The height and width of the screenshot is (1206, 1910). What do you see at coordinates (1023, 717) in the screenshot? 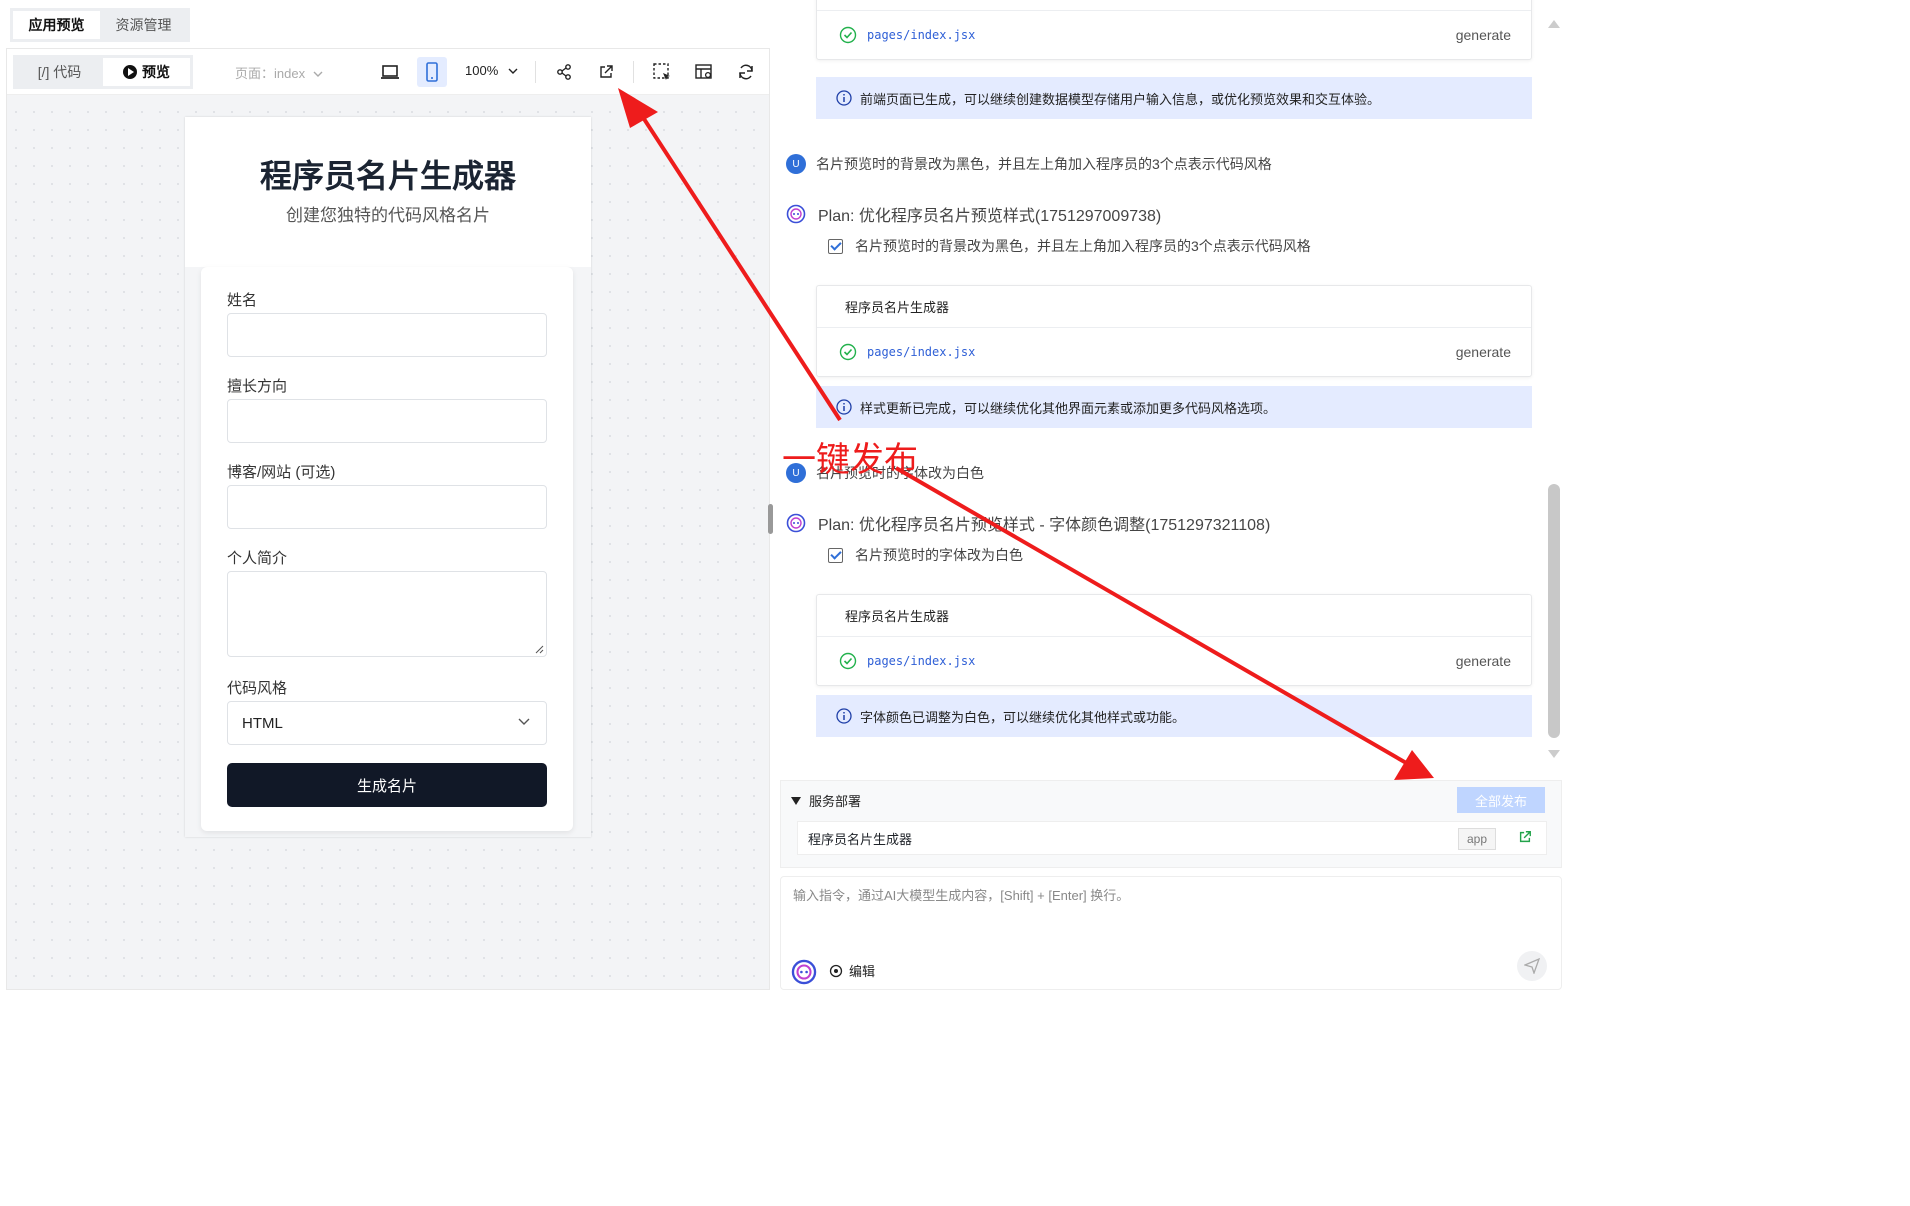
I see `info-text: 字体颜色已调整为白色，可以继续优化其他样式或功能。` at bounding box center [1023, 717].